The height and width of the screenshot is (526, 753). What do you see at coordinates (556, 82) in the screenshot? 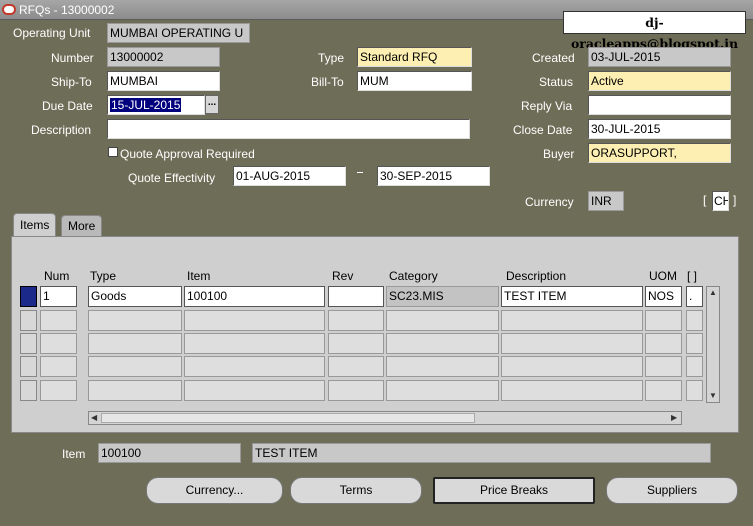
I see `status-label: Status` at bounding box center [556, 82].